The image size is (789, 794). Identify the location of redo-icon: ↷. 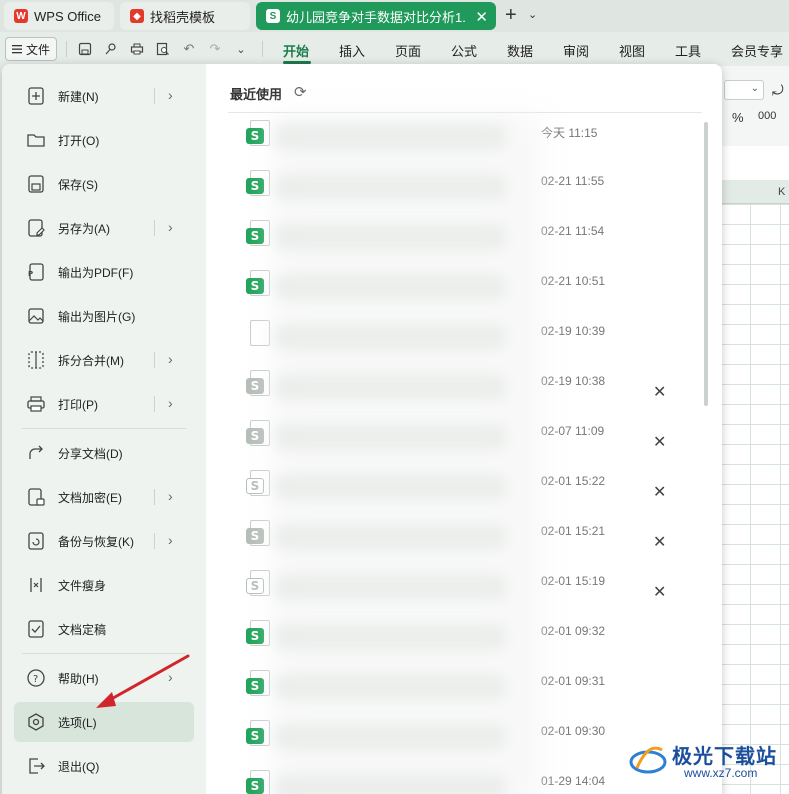
(215, 49).